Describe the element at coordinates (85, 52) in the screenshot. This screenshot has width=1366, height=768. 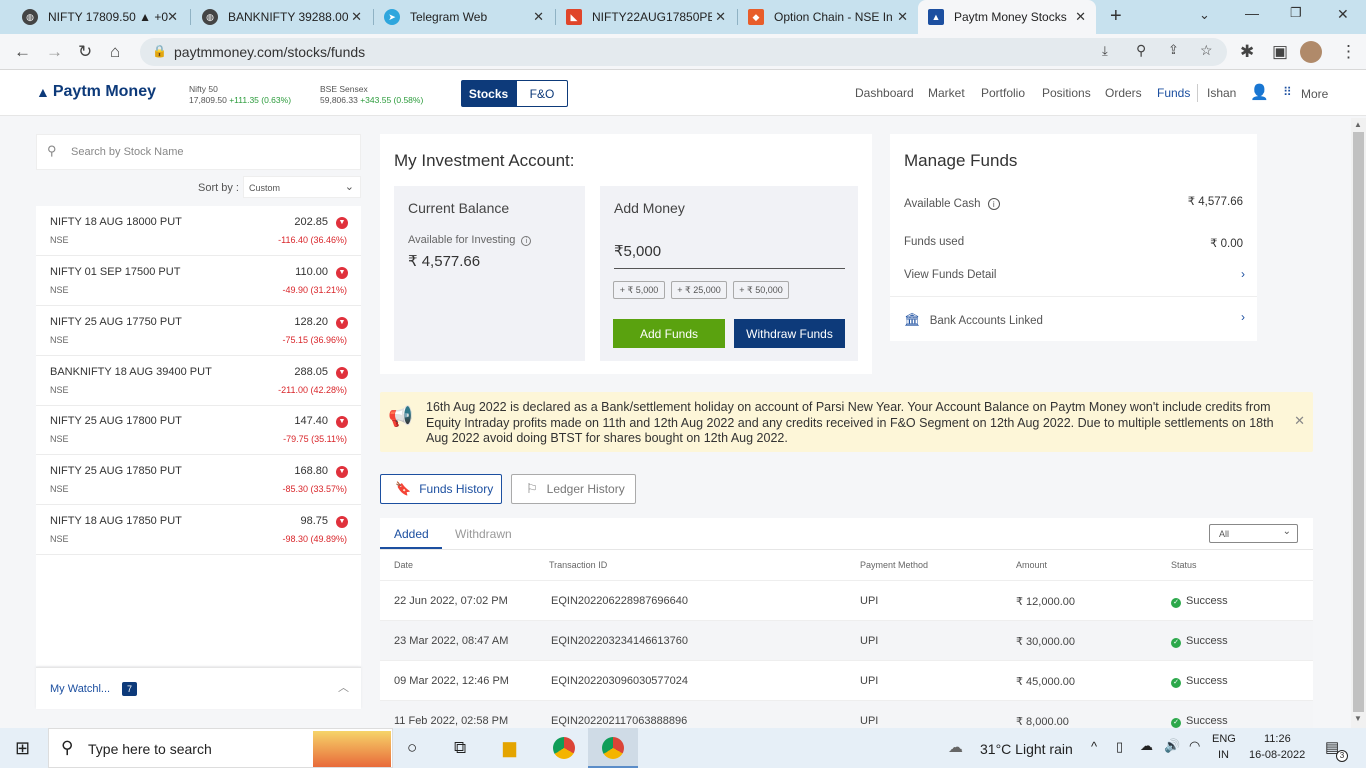
I see `reload-icon: ↻` at that location.